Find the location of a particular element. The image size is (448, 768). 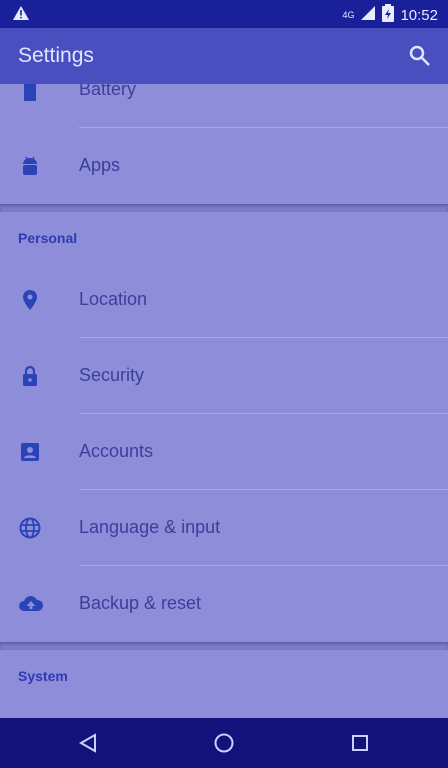

settings-item-accounts: Accounts is located at coordinates (224, 452).